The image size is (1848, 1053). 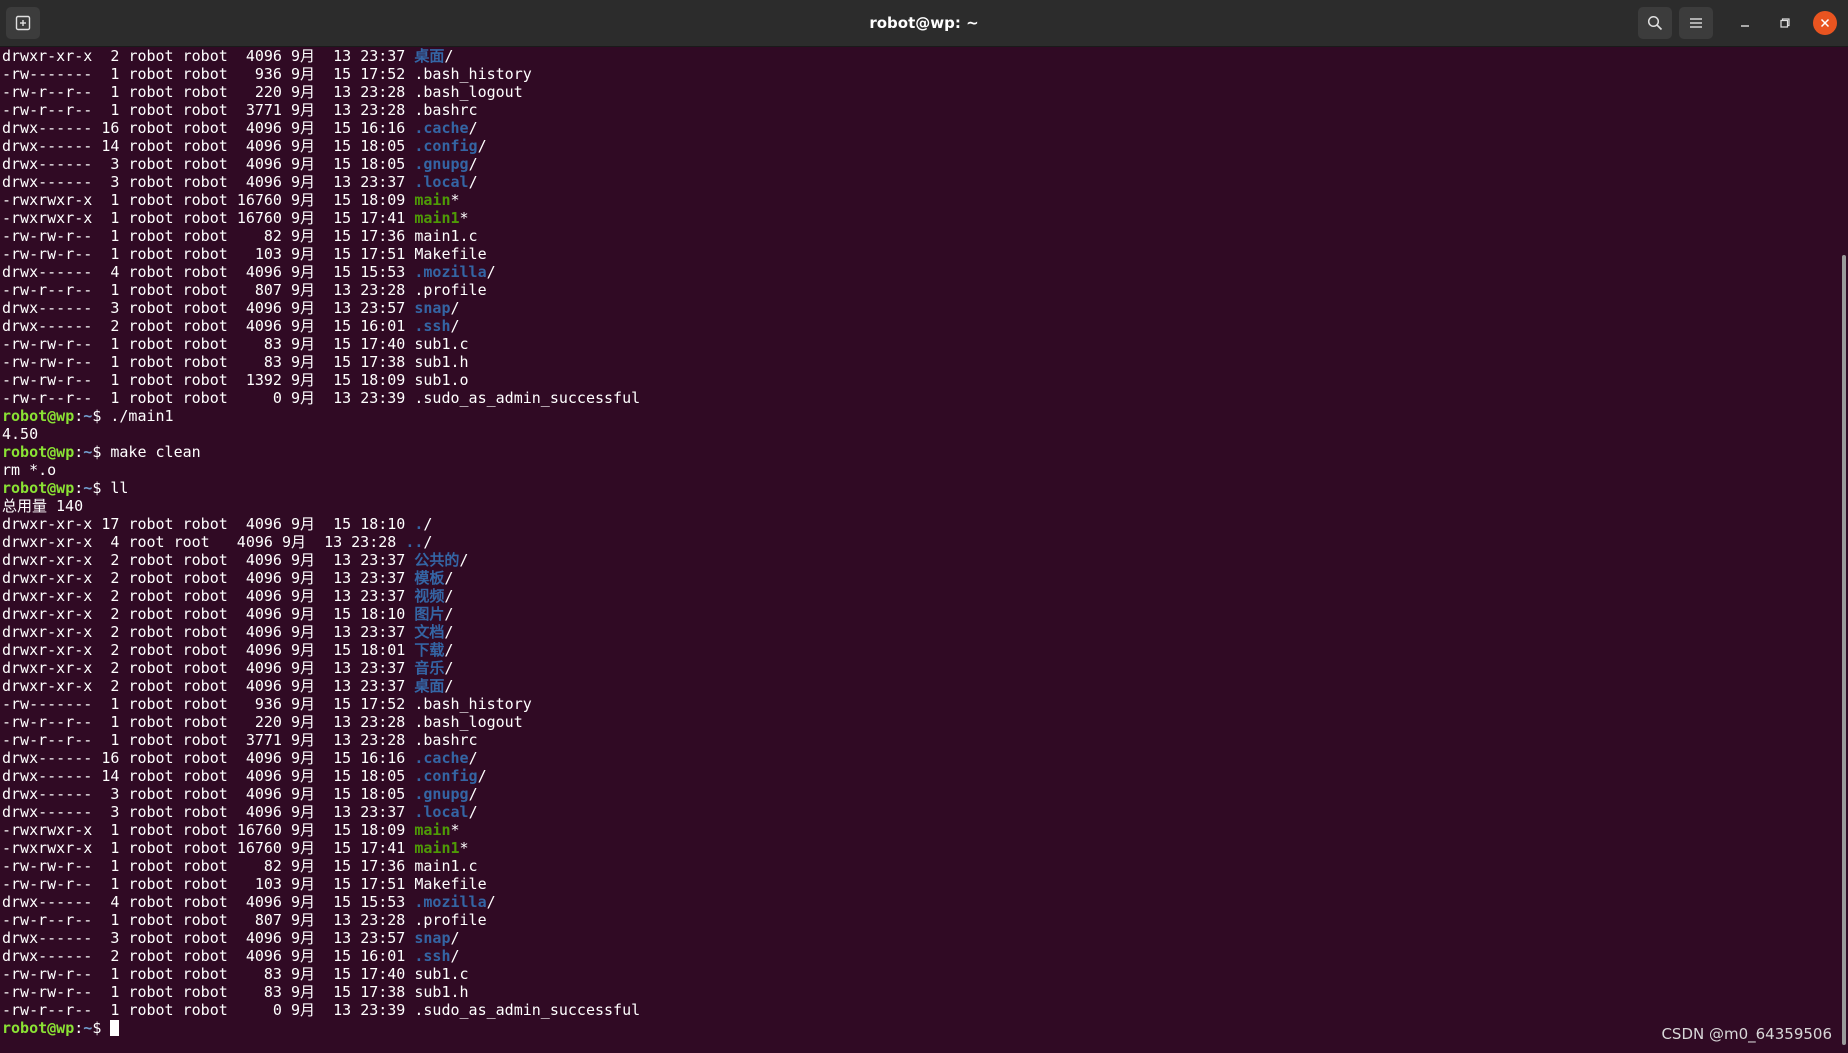 What do you see at coordinates (47, 74) in the screenshot?
I see `file-permissions: -rw-------` at bounding box center [47, 74].